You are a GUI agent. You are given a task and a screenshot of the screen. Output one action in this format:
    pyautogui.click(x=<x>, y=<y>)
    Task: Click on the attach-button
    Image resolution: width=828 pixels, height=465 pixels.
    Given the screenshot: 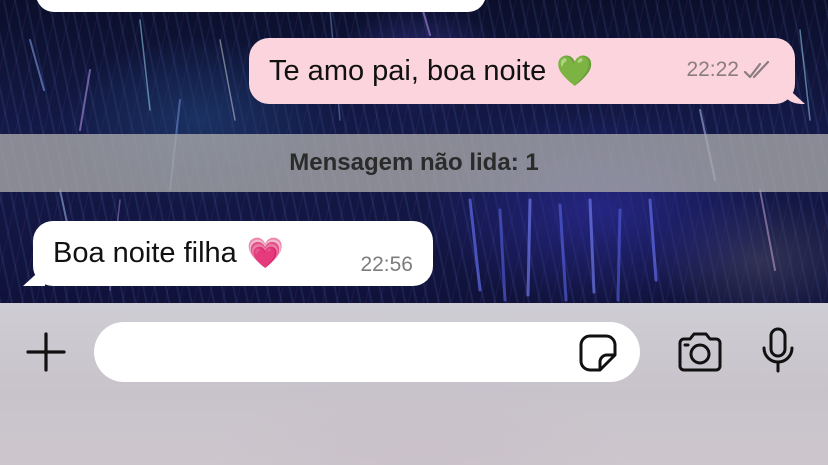 What is the action you would take?
    pyautogui.click(x=46, y=352)
    